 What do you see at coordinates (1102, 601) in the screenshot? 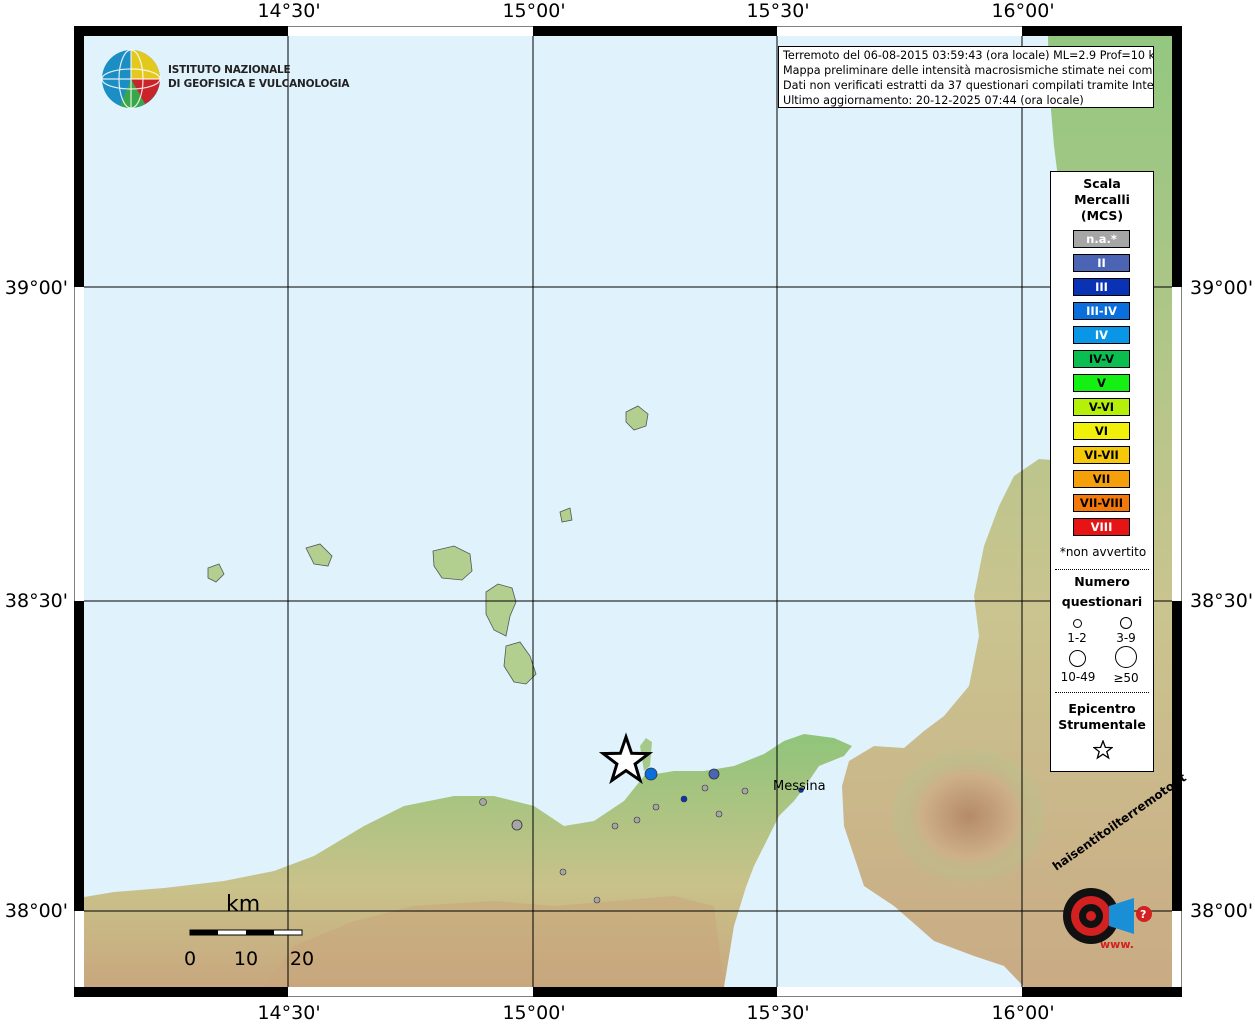
I see `count-title-line-2: questionari` at bounding box center [1102, 601].